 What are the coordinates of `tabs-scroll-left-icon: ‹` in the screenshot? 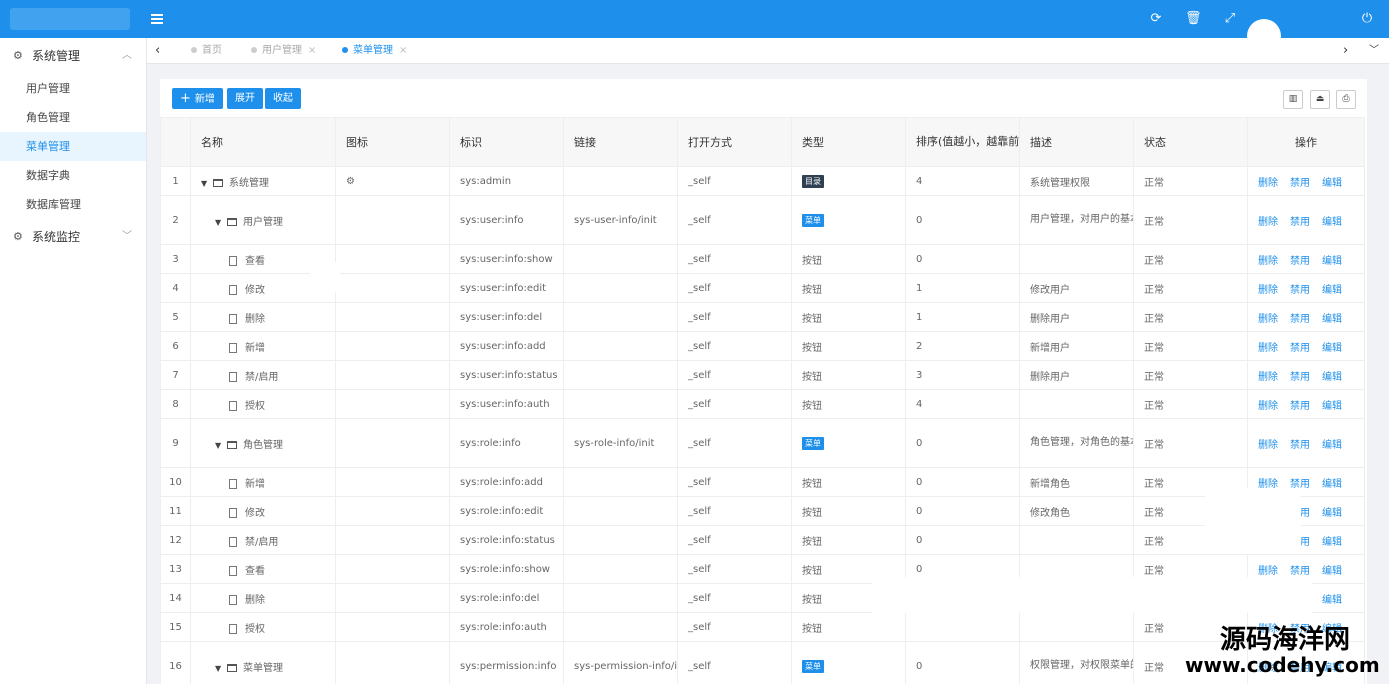 It's located at (157, 51).